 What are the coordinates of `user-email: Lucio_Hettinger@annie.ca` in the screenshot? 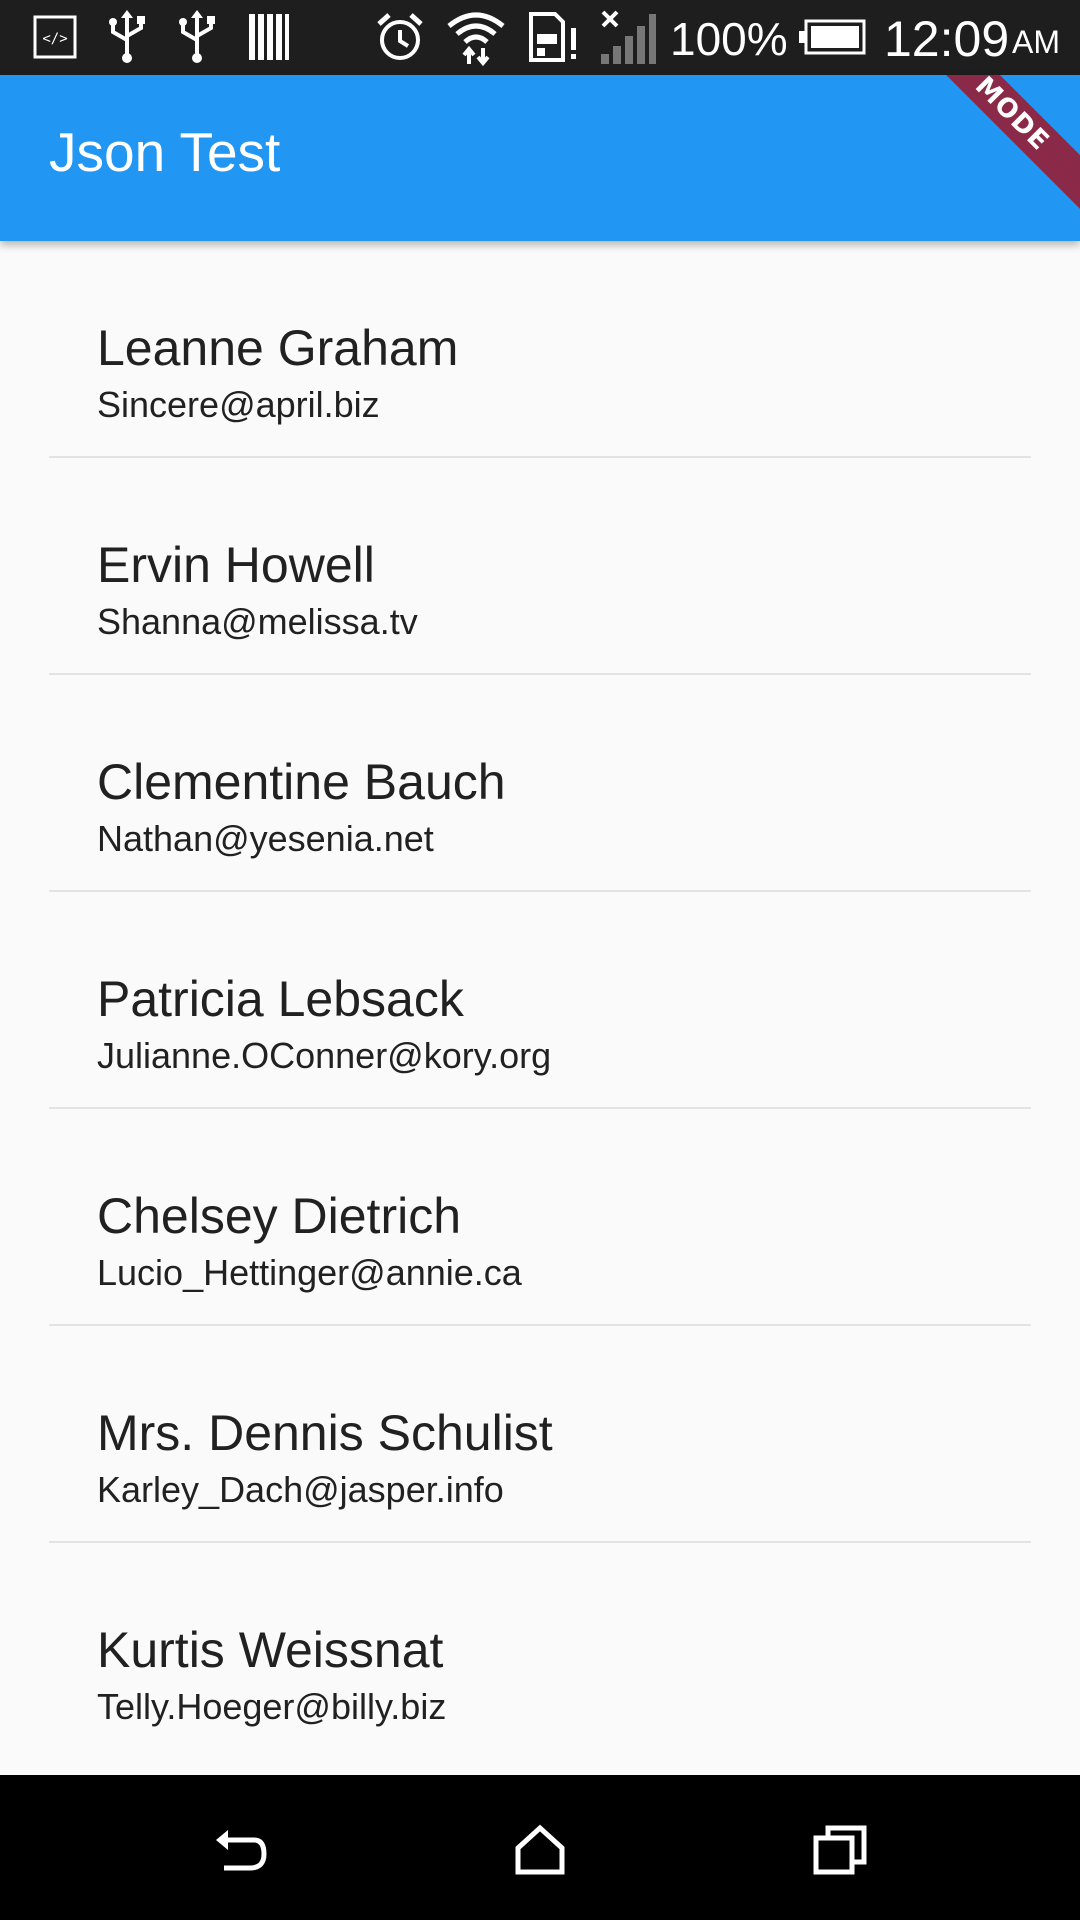 It's located at (309, 1272).